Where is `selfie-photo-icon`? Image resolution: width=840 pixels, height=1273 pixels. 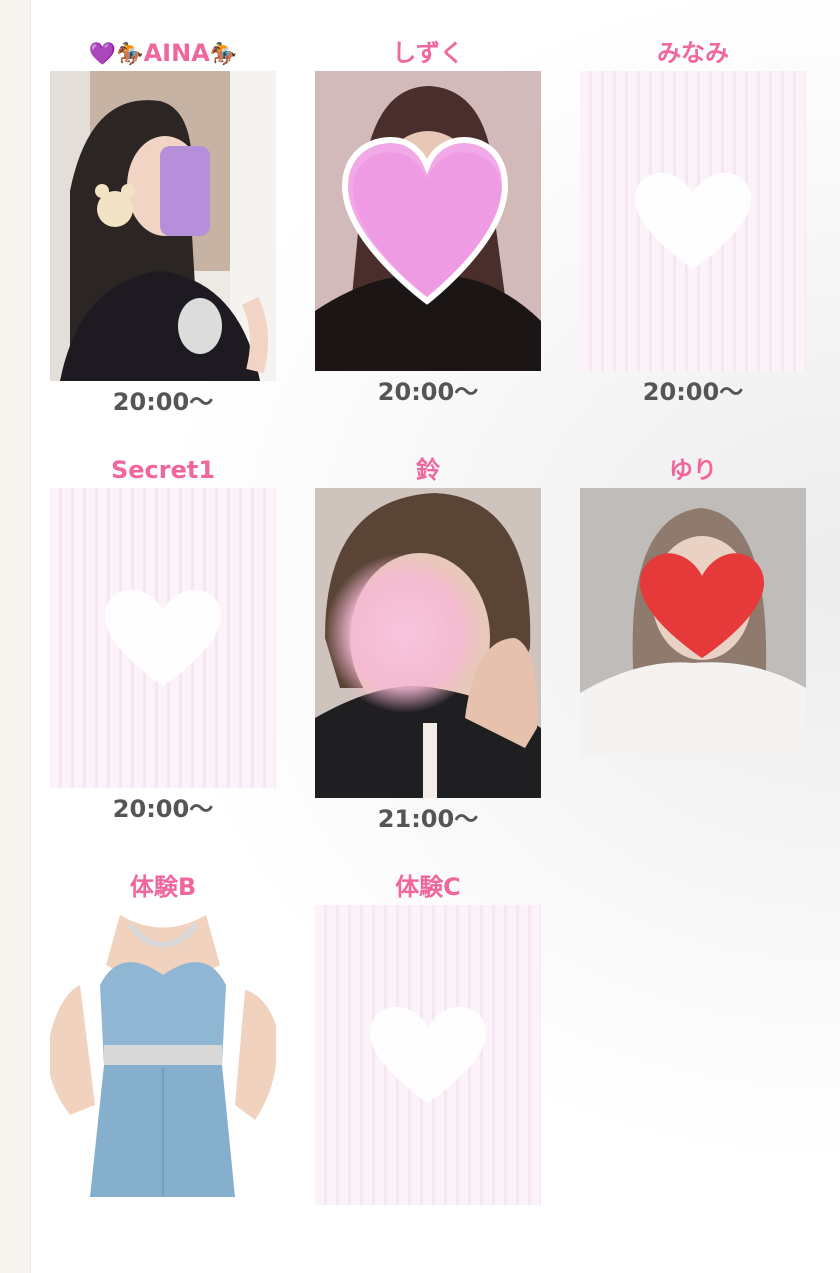
selfie-photo-icon is located at coordinates (163, 226).